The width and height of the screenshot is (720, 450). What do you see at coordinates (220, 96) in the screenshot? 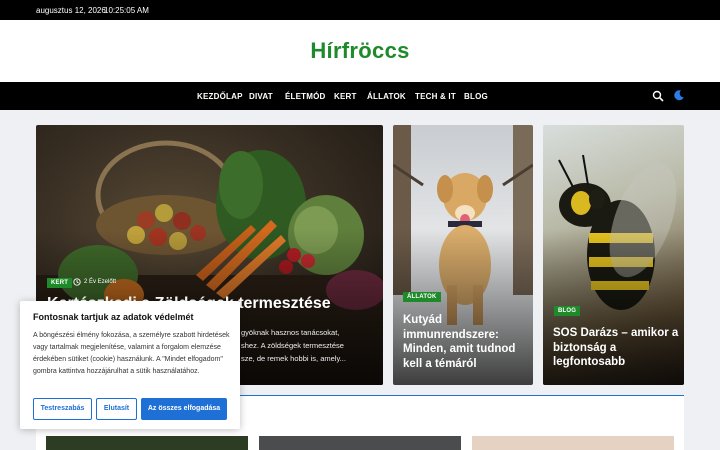
I see `nav-item-home: KEZDŐLAP` at bounding box center [220, 96].